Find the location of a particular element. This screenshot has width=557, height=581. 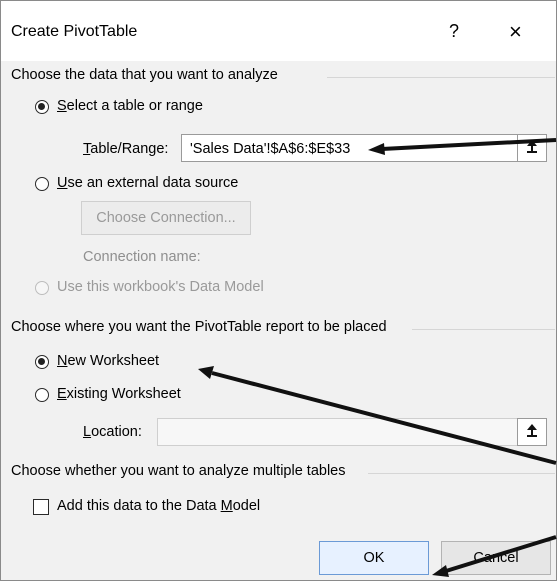

label-existing-worksheet-rest: xisting Worksheet is located at coordinates (123, 394).